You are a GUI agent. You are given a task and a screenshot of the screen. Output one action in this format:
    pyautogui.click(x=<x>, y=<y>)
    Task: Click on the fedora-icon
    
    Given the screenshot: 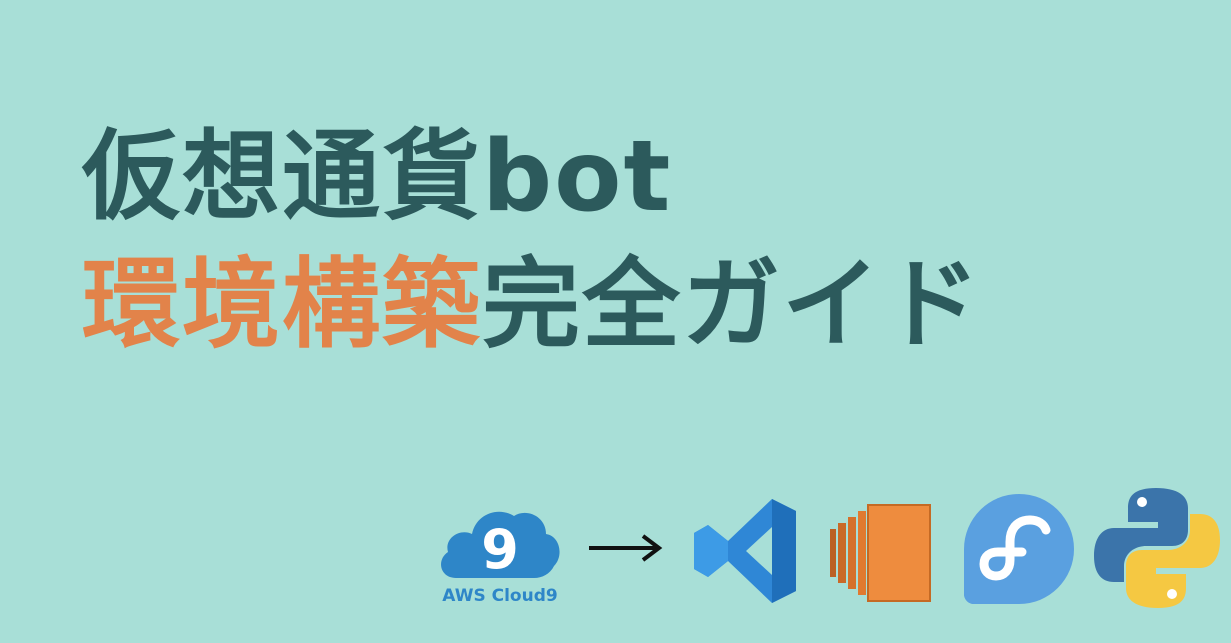 What is the action you would take?
    pyautogui.click(x=1019, y=549)
    